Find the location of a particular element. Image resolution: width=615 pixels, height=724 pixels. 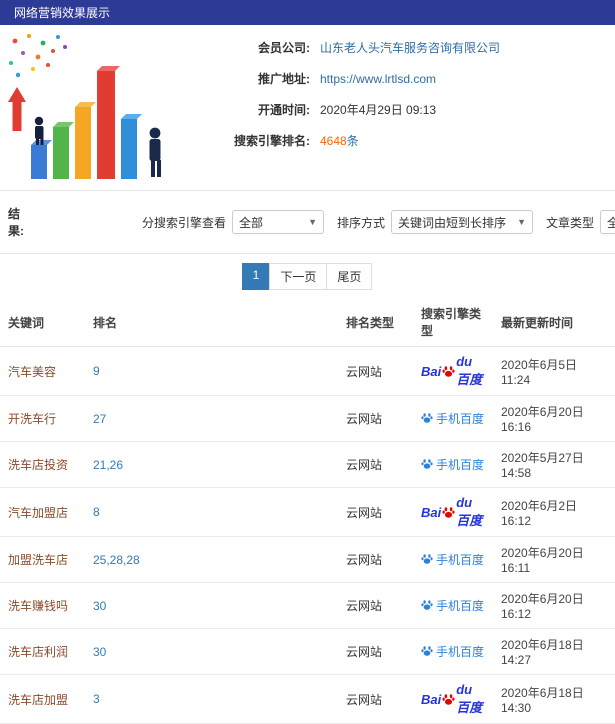

article-type-select-value: 全部 is located at coordinates (611, 222).